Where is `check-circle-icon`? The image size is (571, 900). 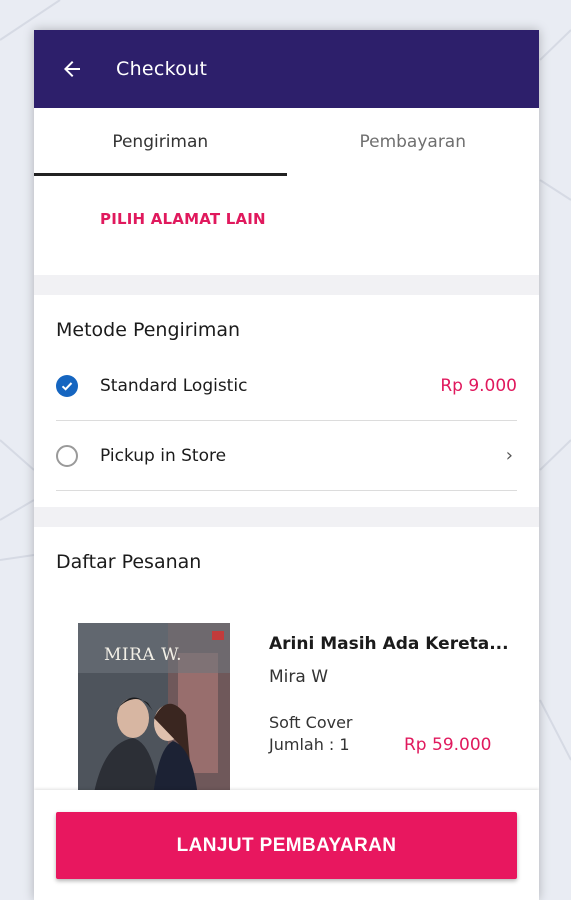 check-circle-icon is located at coordinates (67, 385).